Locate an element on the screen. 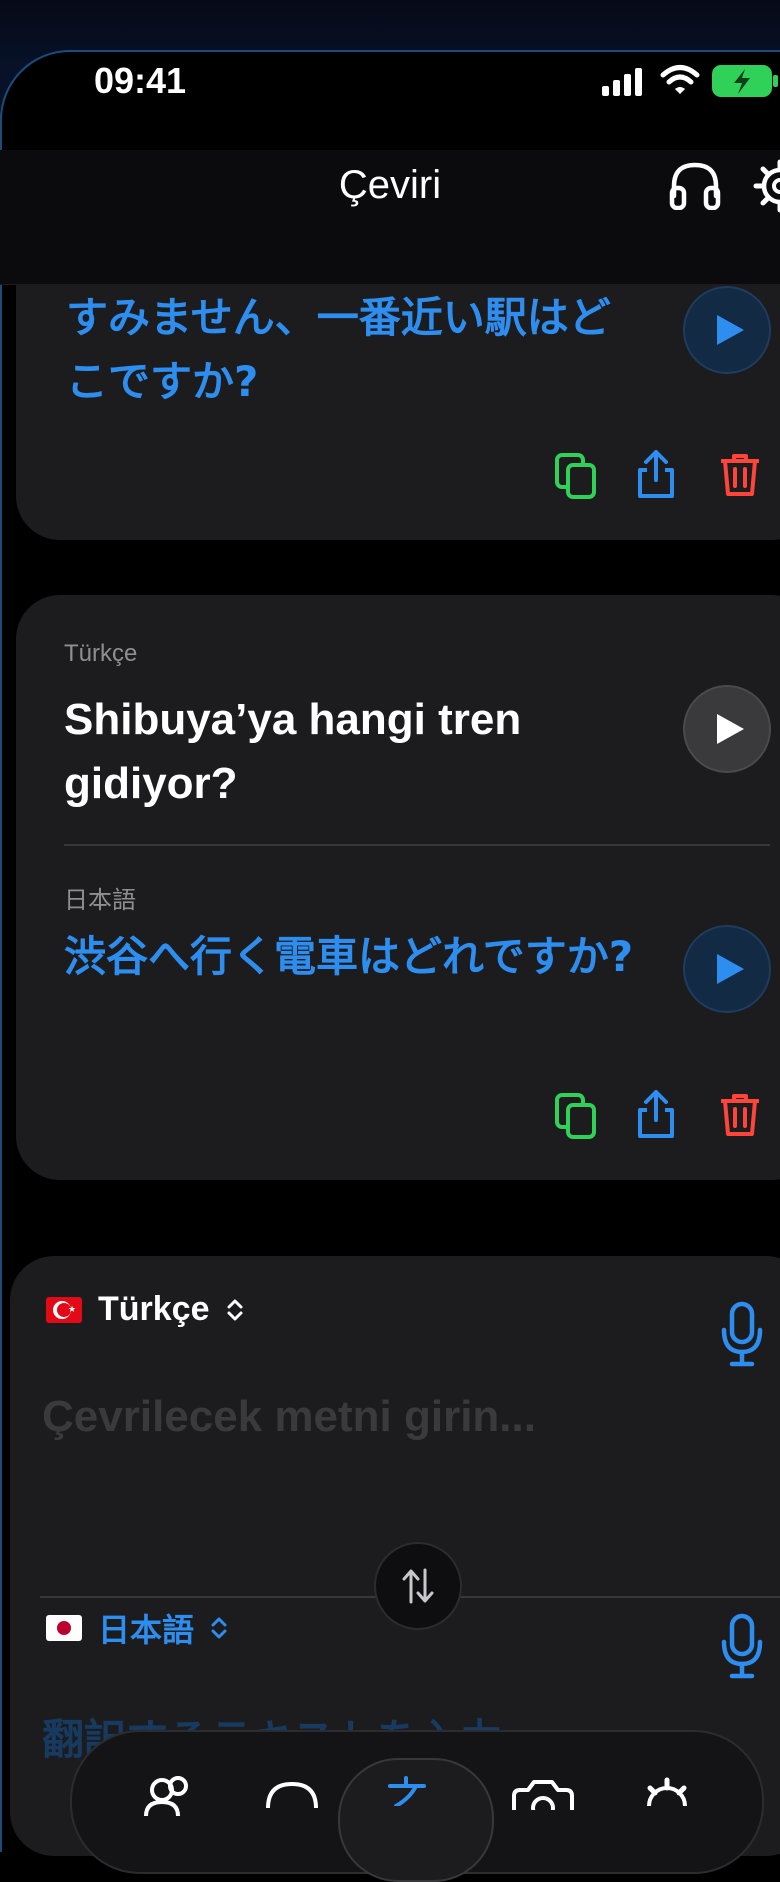 This screenshot has width=780, height=1882. card2-source-language: Türkçe is located at coordinates (101, 653).